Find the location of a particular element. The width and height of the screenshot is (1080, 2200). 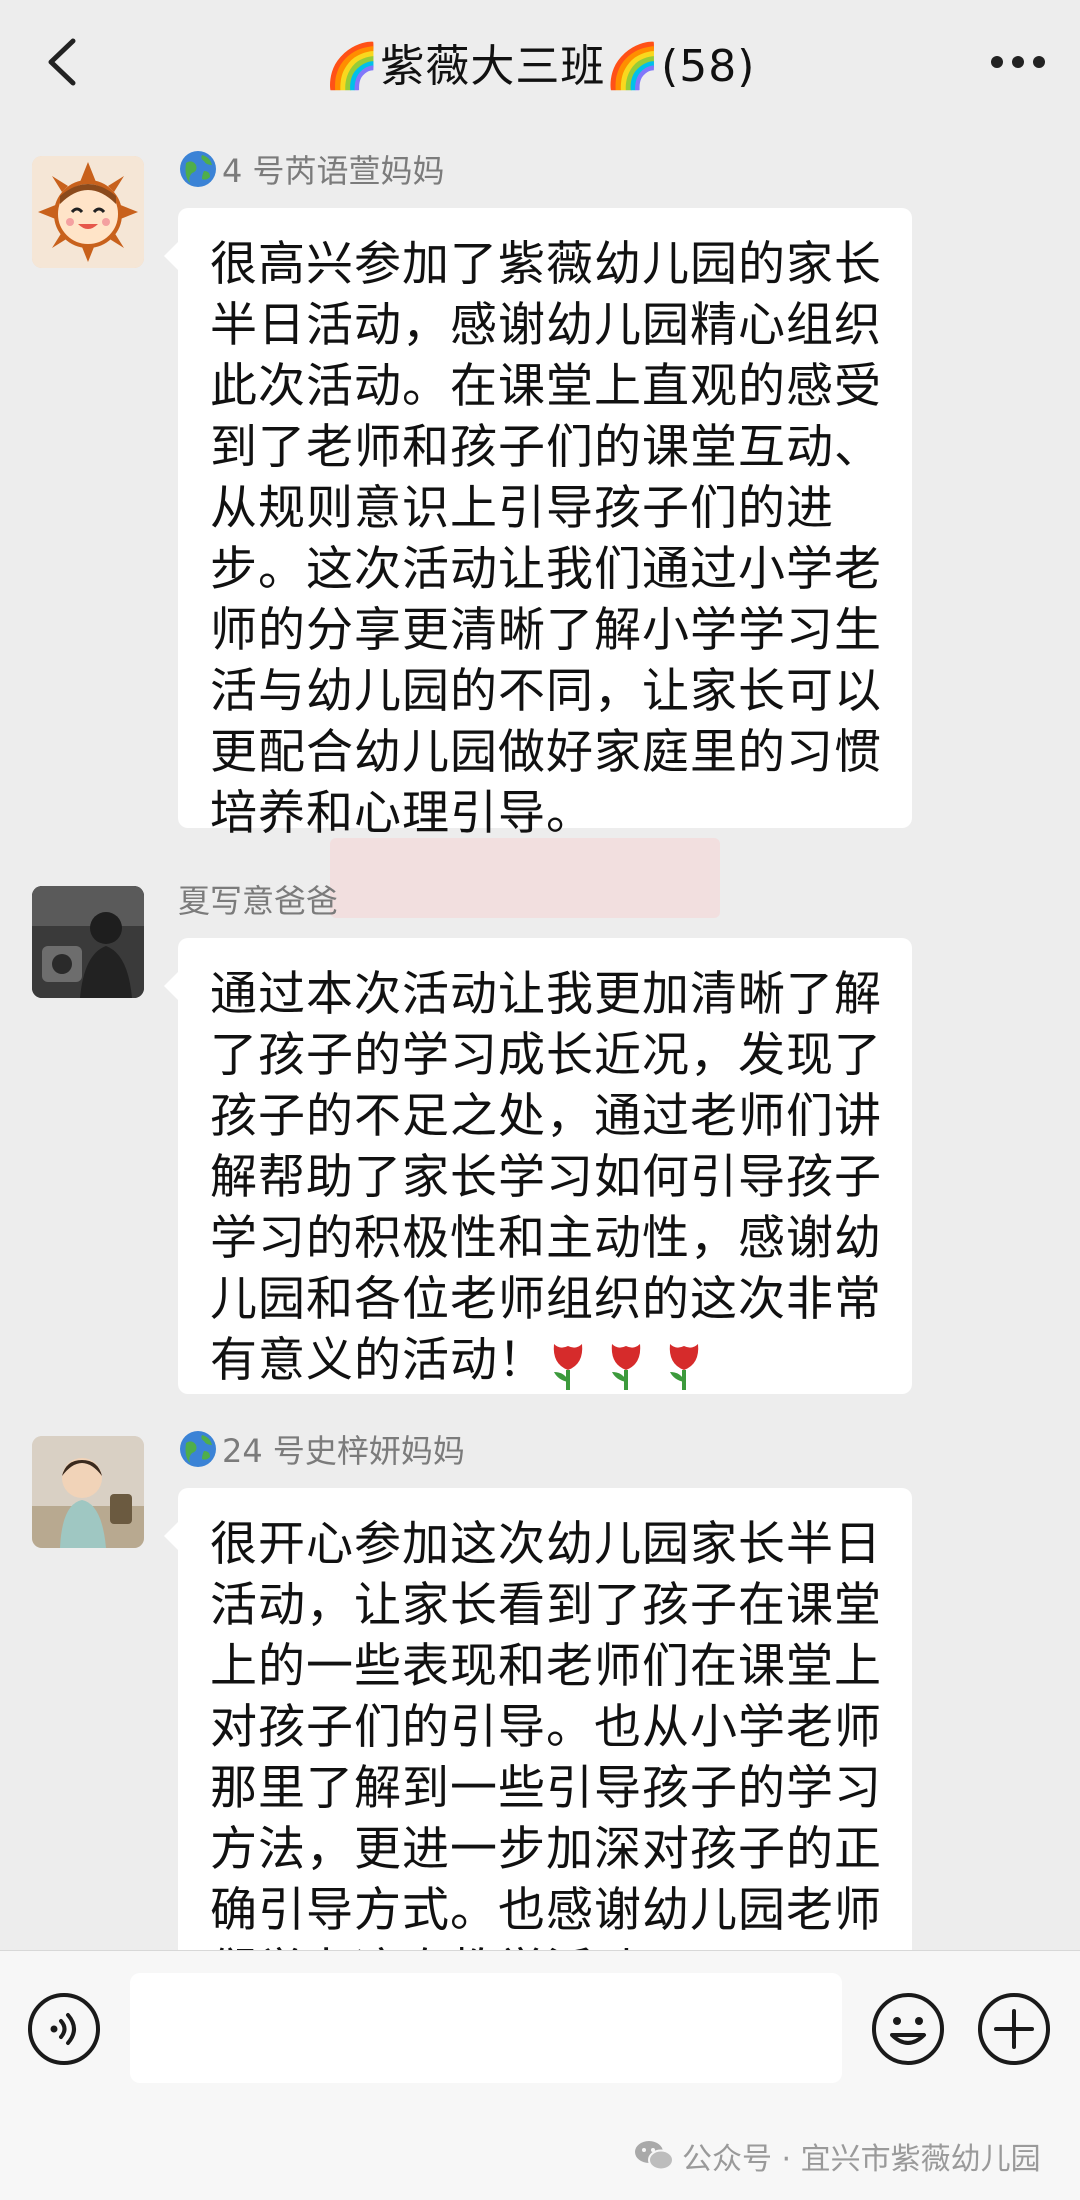

tulip-emoji-group is located at coordinates (626, 1364).